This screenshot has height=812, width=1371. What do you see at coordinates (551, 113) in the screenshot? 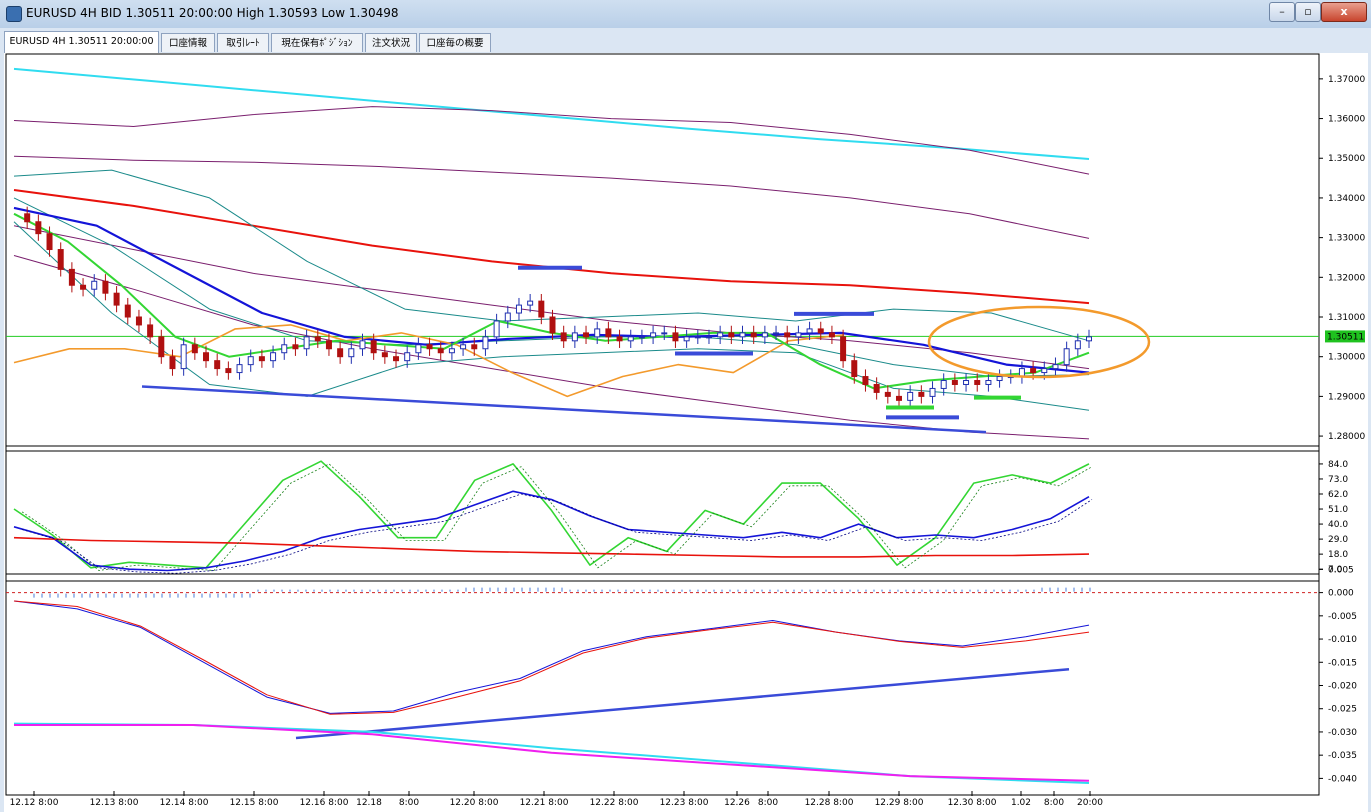
I see `price-series-cyan_trend` at bounding box center [551, 113].